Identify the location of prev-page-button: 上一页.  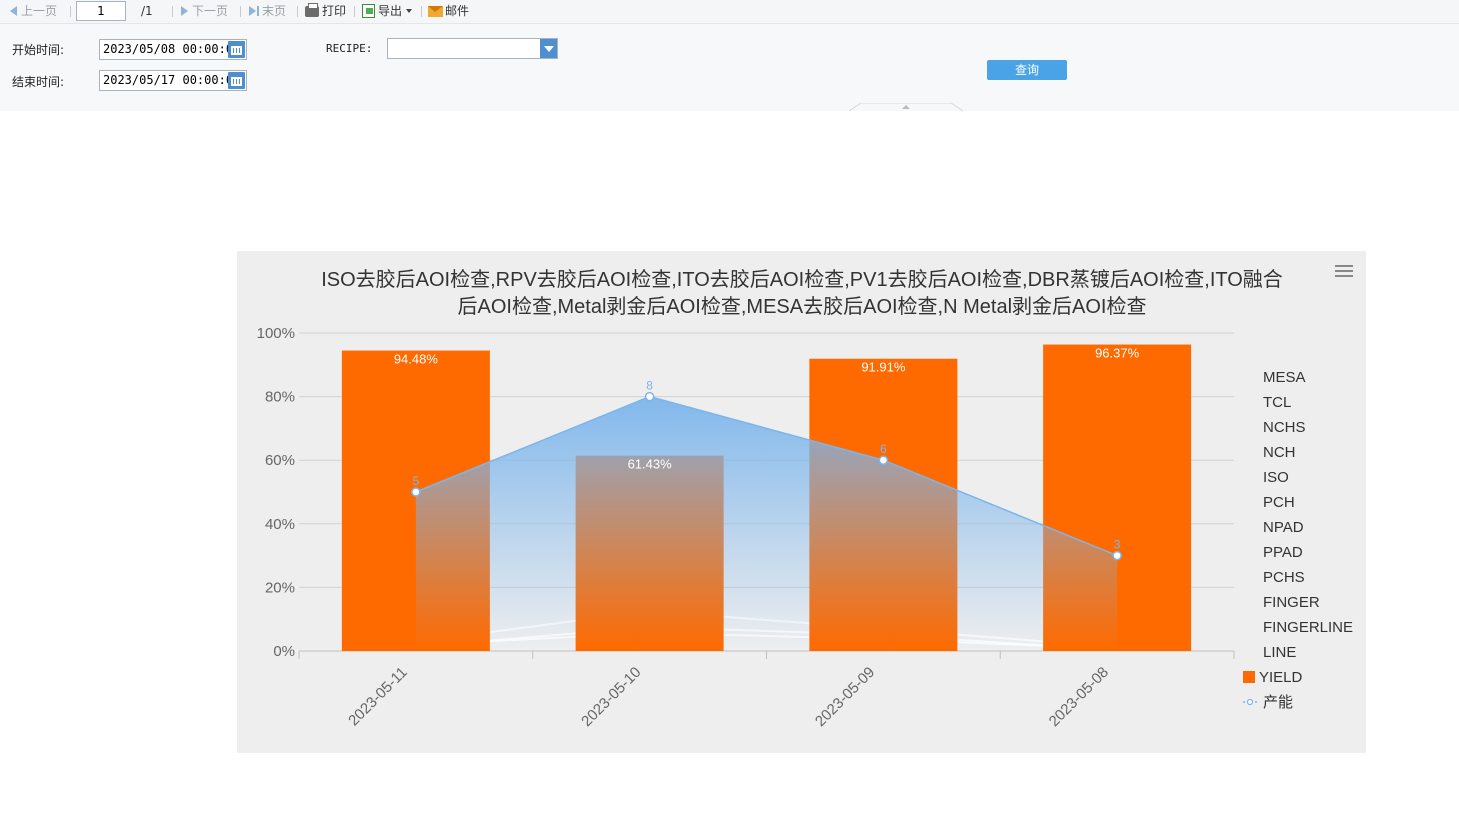
(33, 11).